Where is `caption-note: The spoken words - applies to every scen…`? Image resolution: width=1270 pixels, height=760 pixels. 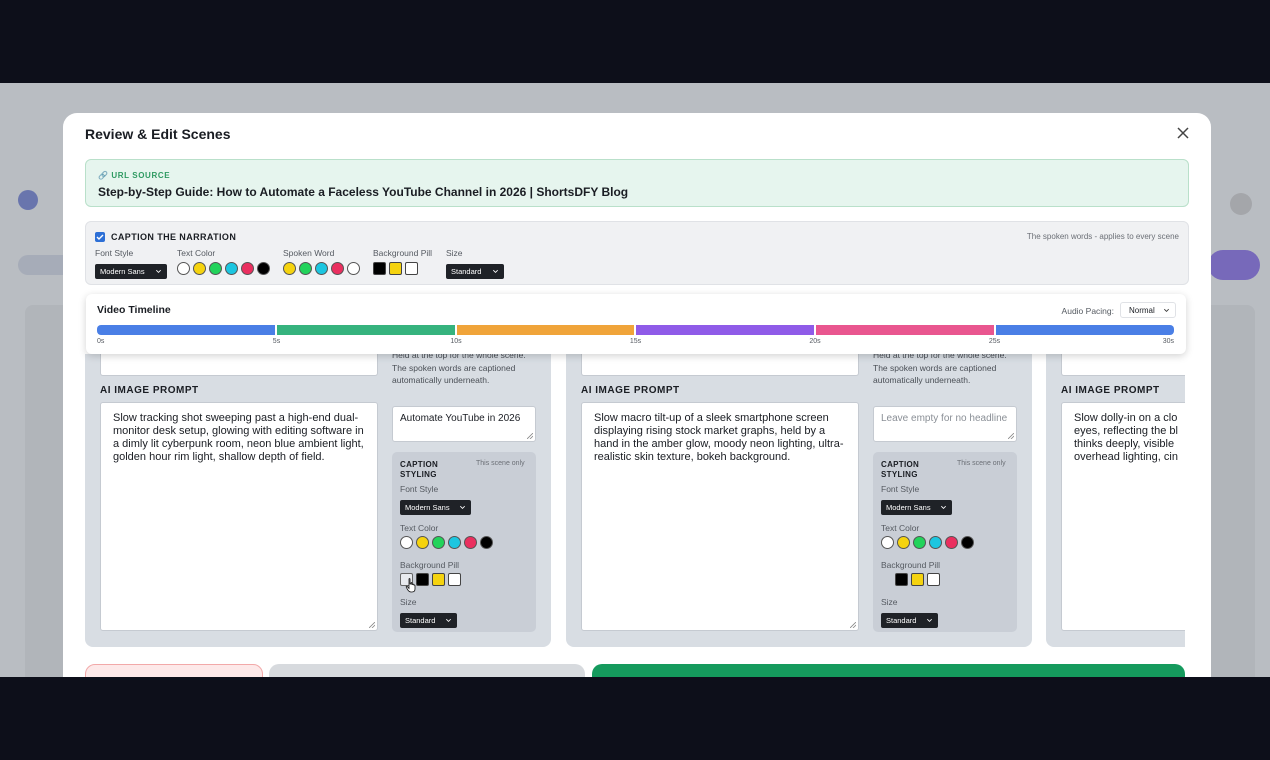 caption-note: The spoken words - applies to every scen… is located at coordinates (1102, 236).